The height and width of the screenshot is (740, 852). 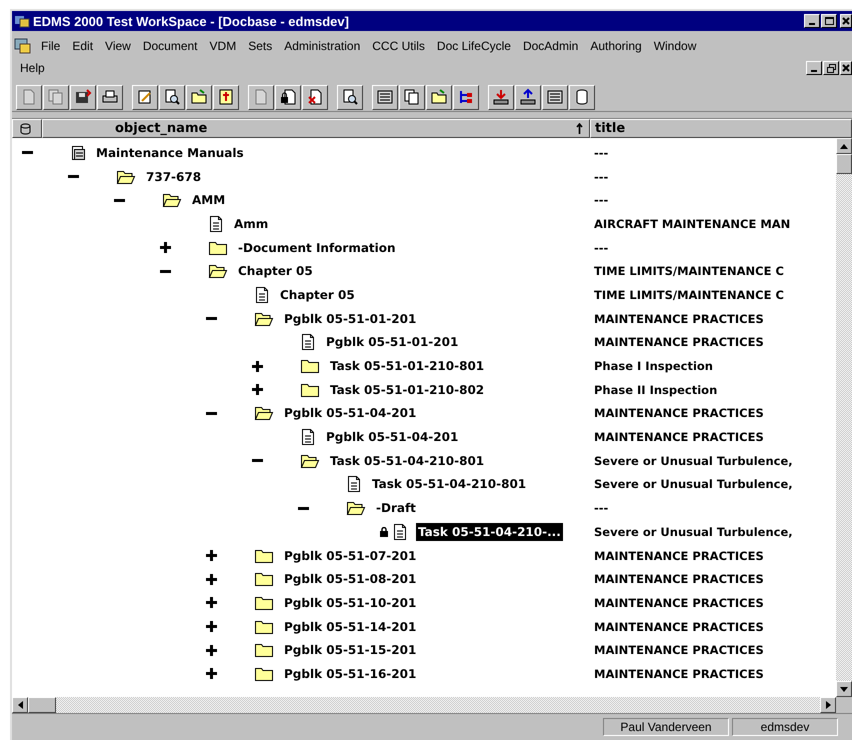 What do you see at coordinates (528, 97) in the screenshot?
I see `export-icon` at bounding box center [528, 97].